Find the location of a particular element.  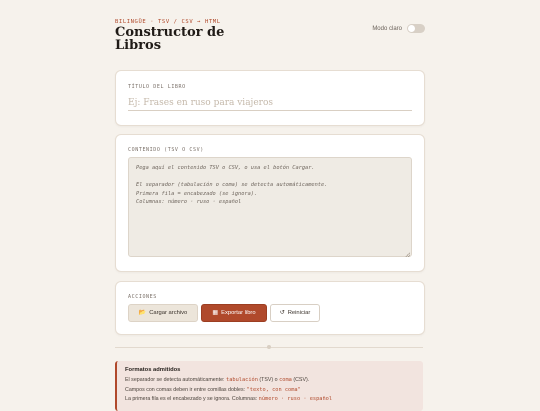

actions-label: ACCIONES is located at coordinates (142, 297).